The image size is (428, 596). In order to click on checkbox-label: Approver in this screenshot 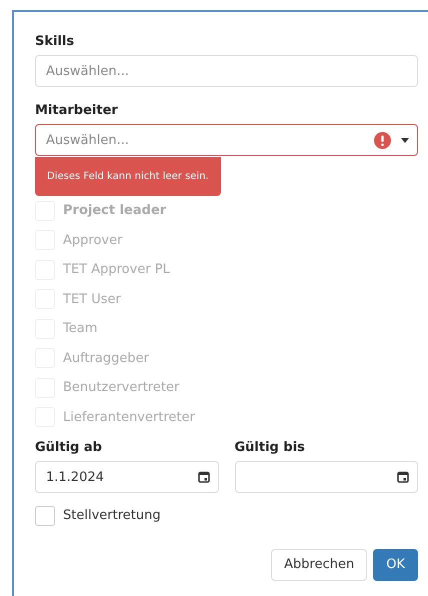, I will do `click(92, 240)`.